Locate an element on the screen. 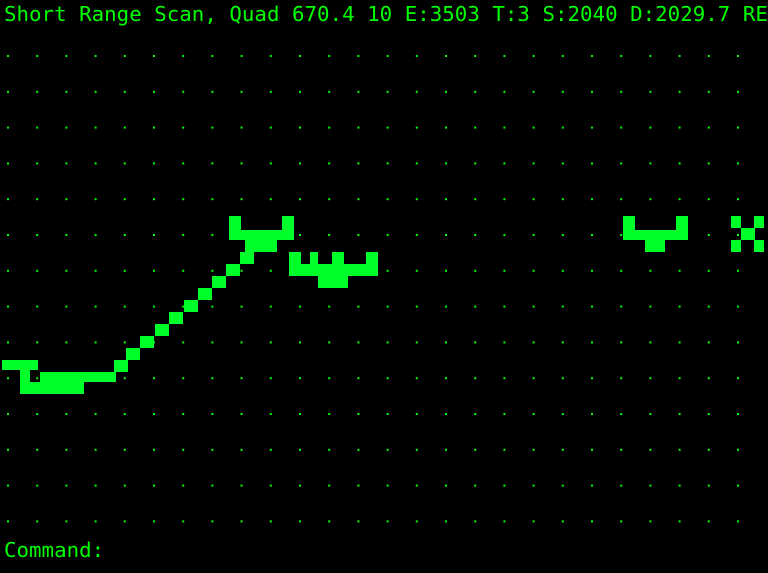 The height and width of the screenshot is (573, 768). command-cursor is located at coordinates (110, 550).